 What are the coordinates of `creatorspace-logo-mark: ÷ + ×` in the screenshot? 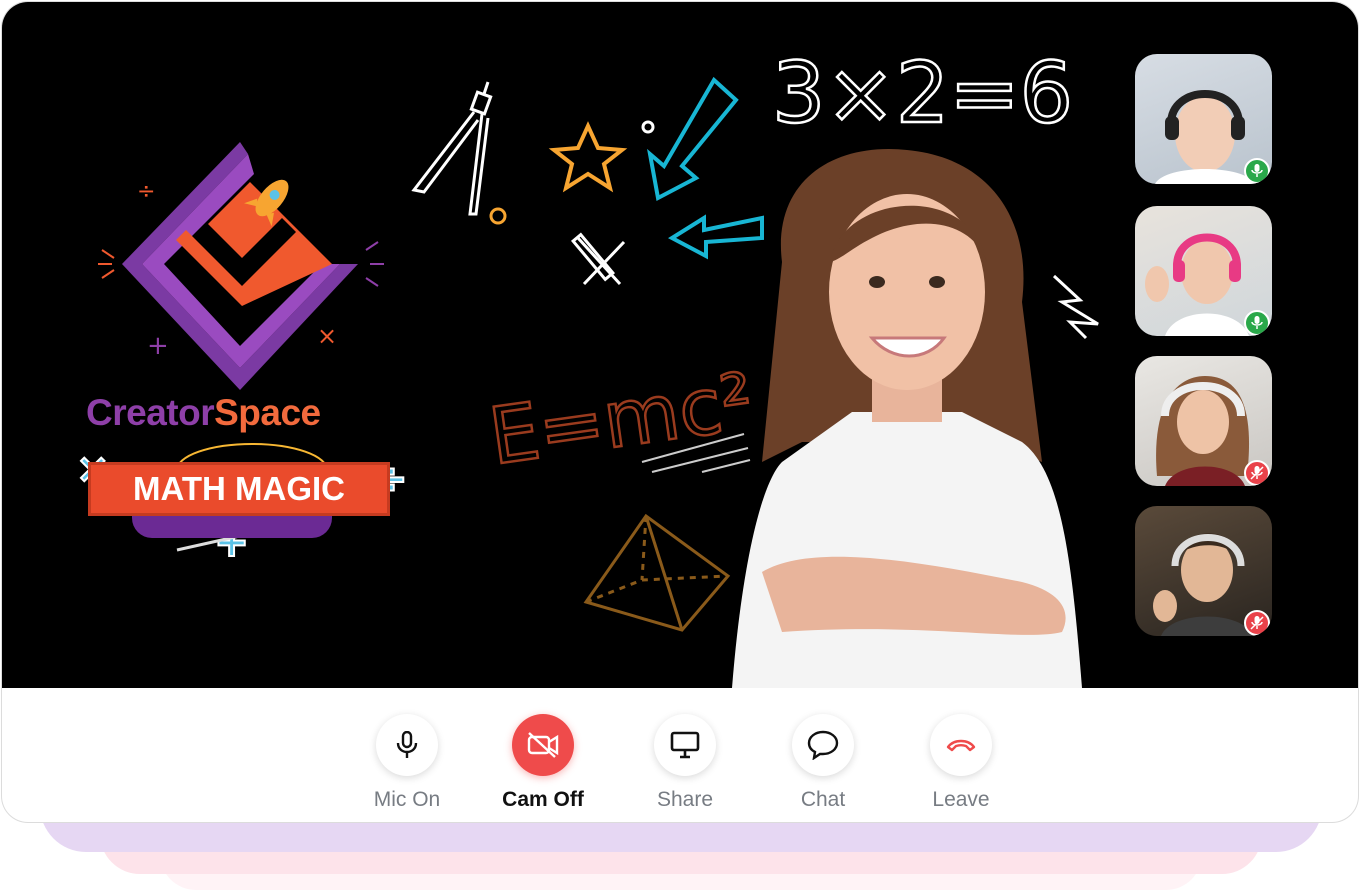 It's located at (241, 266).